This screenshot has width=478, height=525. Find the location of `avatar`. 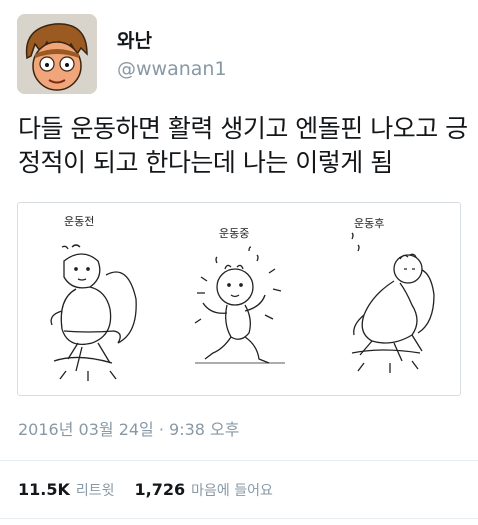

avatar is located at coordinates (57, 54).